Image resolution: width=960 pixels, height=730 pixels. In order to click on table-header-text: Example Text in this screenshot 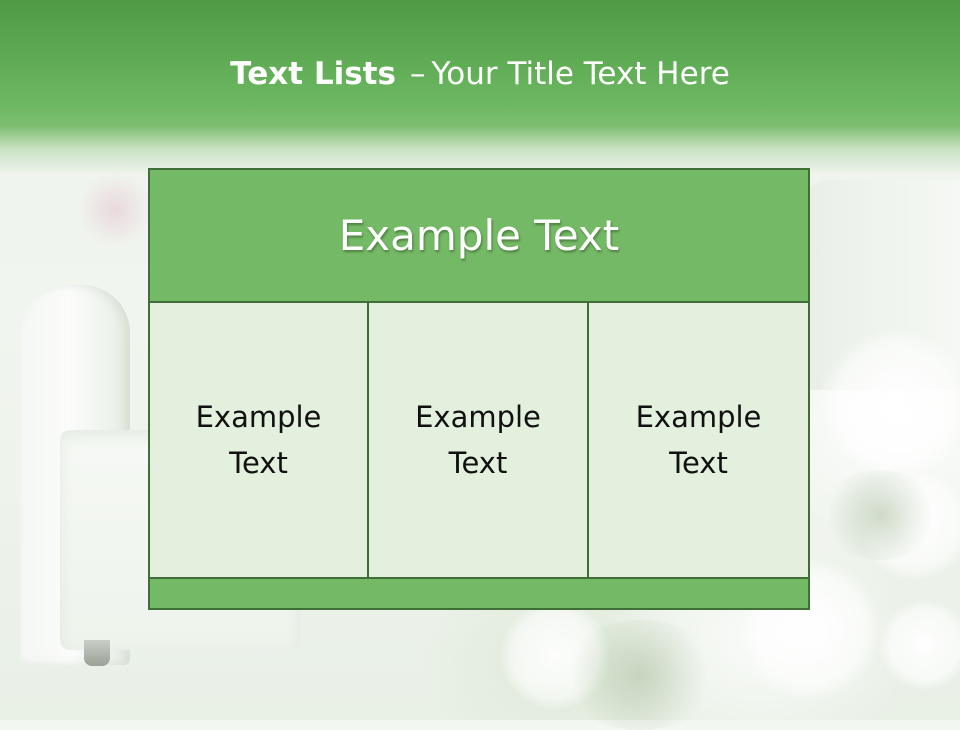, I will do `click(479, 235)`.